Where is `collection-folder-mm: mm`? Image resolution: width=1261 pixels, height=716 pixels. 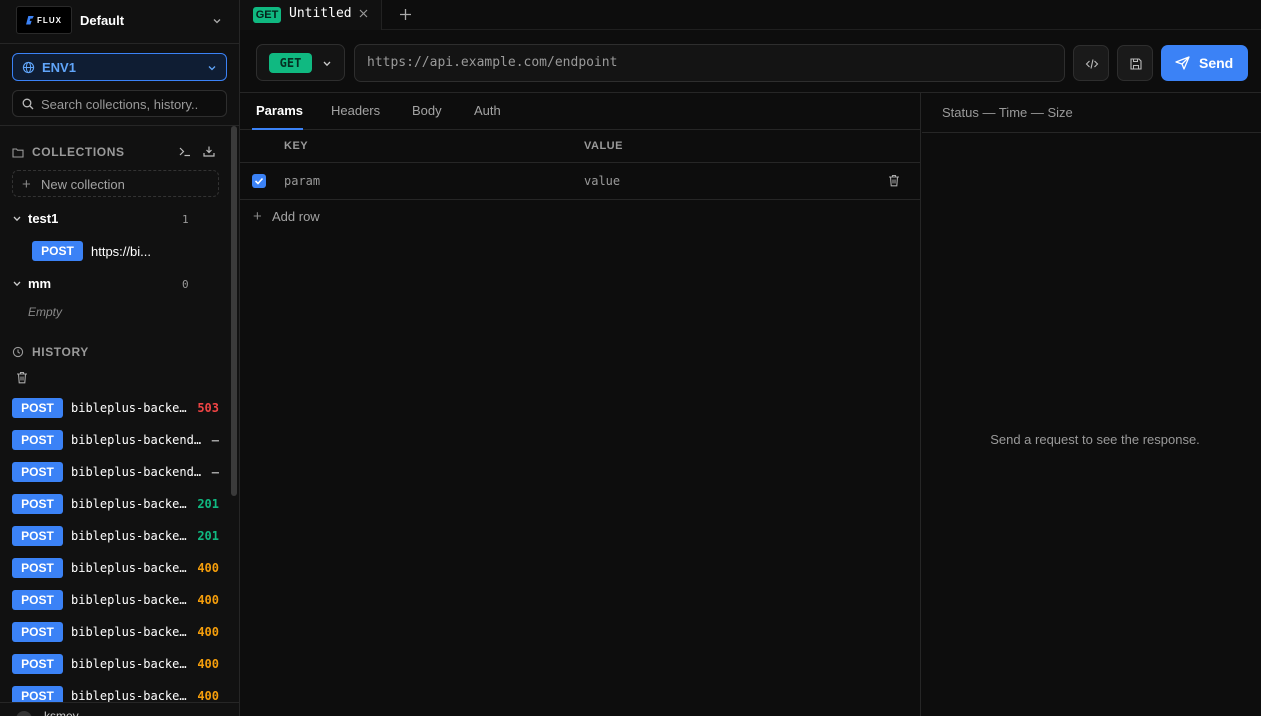
collection-folder-mm: mm is located at coordinates (102, 284).